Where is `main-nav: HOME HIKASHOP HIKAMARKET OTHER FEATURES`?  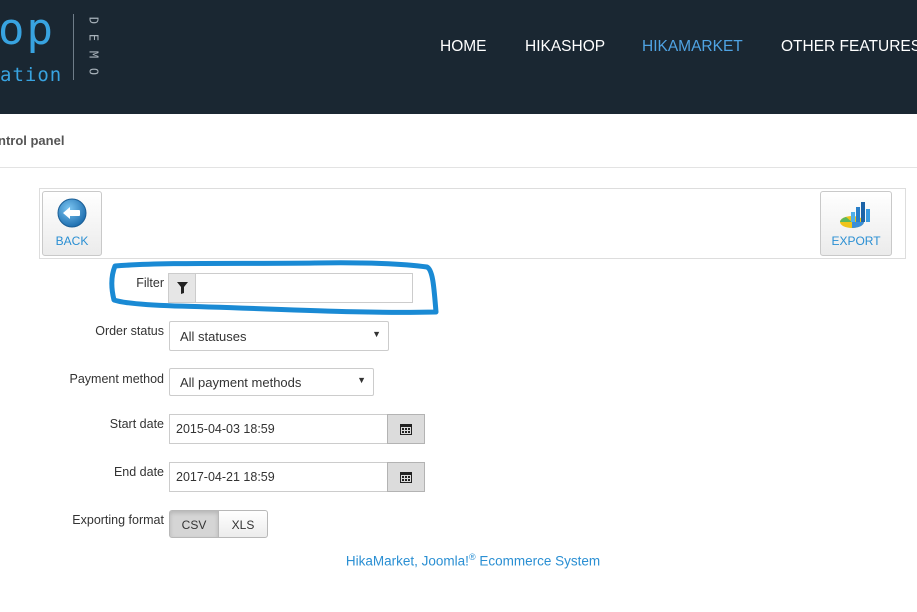 main-nav: HOME HIKASHOP HIKAMARKET OTHER FEATURES is located at coordinates (458, 49).